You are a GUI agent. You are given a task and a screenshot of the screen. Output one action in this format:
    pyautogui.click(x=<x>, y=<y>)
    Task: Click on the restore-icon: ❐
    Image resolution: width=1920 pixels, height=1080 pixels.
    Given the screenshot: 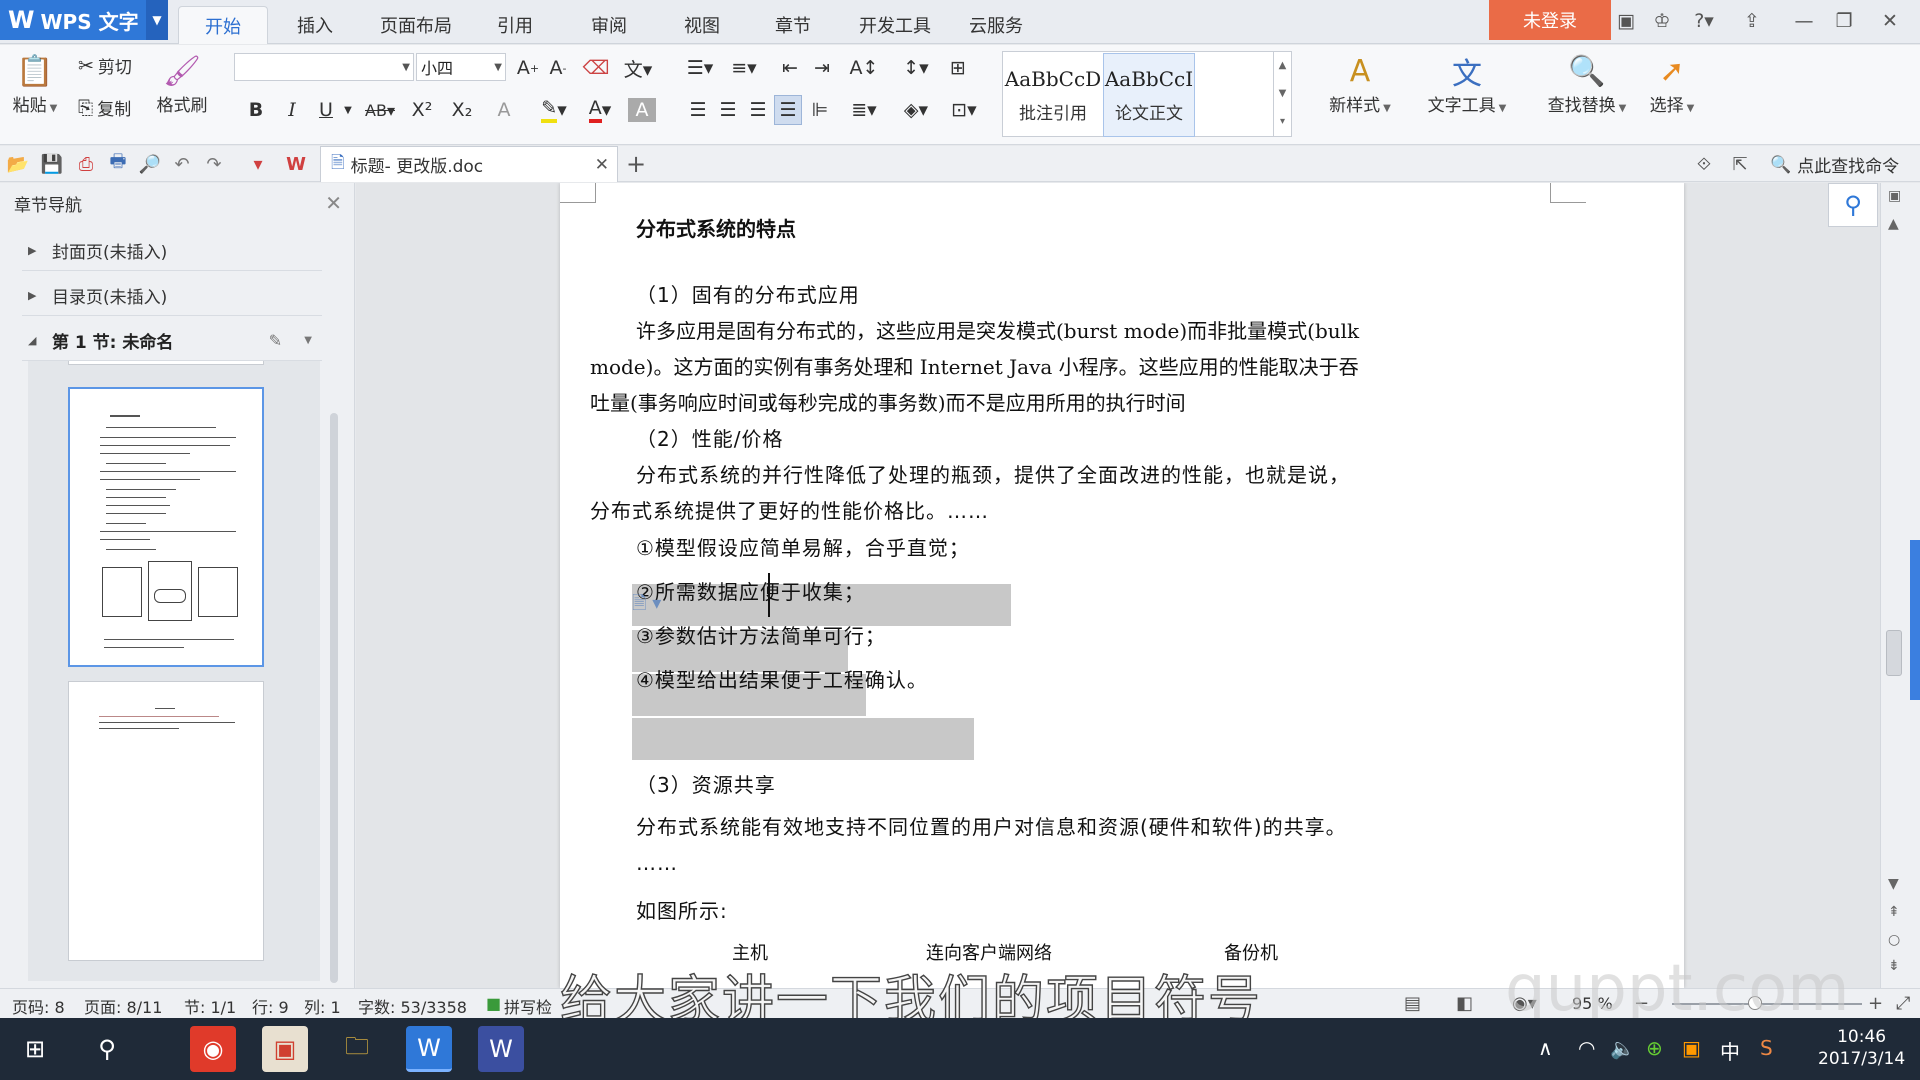 What is the action you would take?
    pyautogui.click(x=1844, y=21)
    